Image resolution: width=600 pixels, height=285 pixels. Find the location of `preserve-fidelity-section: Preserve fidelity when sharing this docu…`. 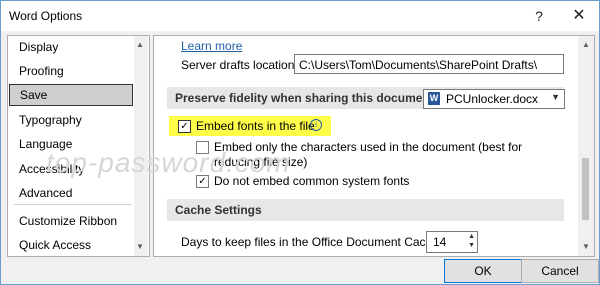

preserve-fidelity-section: Preserve fidelity when sharing this docu… is located at coordinates (366, 98).